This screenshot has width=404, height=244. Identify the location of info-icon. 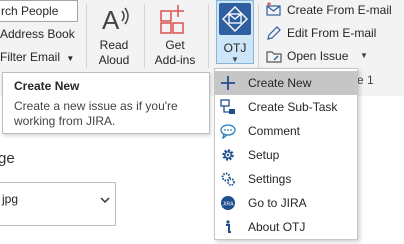
(228, 226).